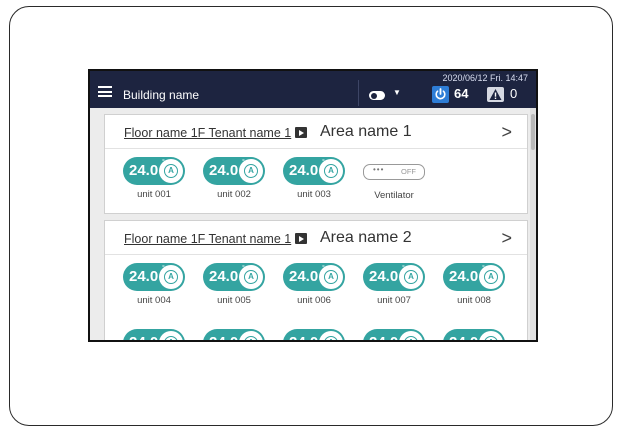 The image size is (621, 426). I want to click on scrollbar-thumb, so click(533, 132).